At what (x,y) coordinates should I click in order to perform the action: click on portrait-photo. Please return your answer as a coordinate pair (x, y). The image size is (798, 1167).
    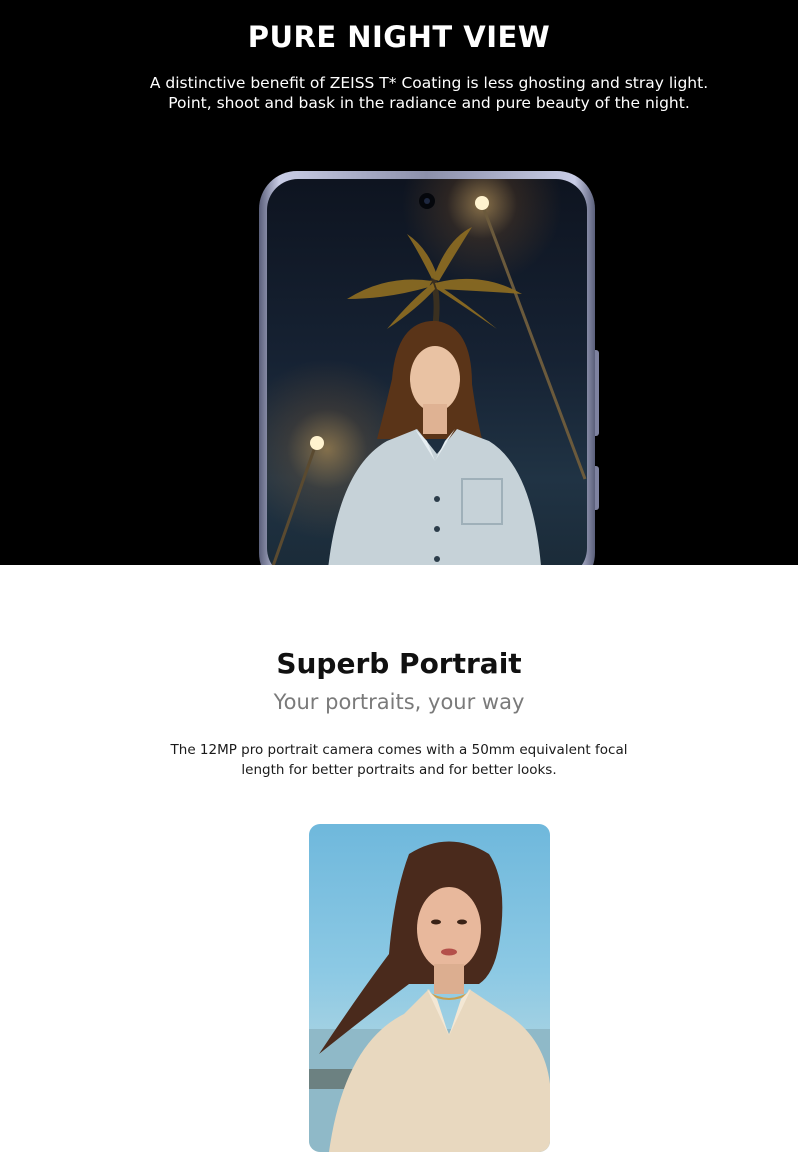
    Looking at the image, I should click on (429, 988).